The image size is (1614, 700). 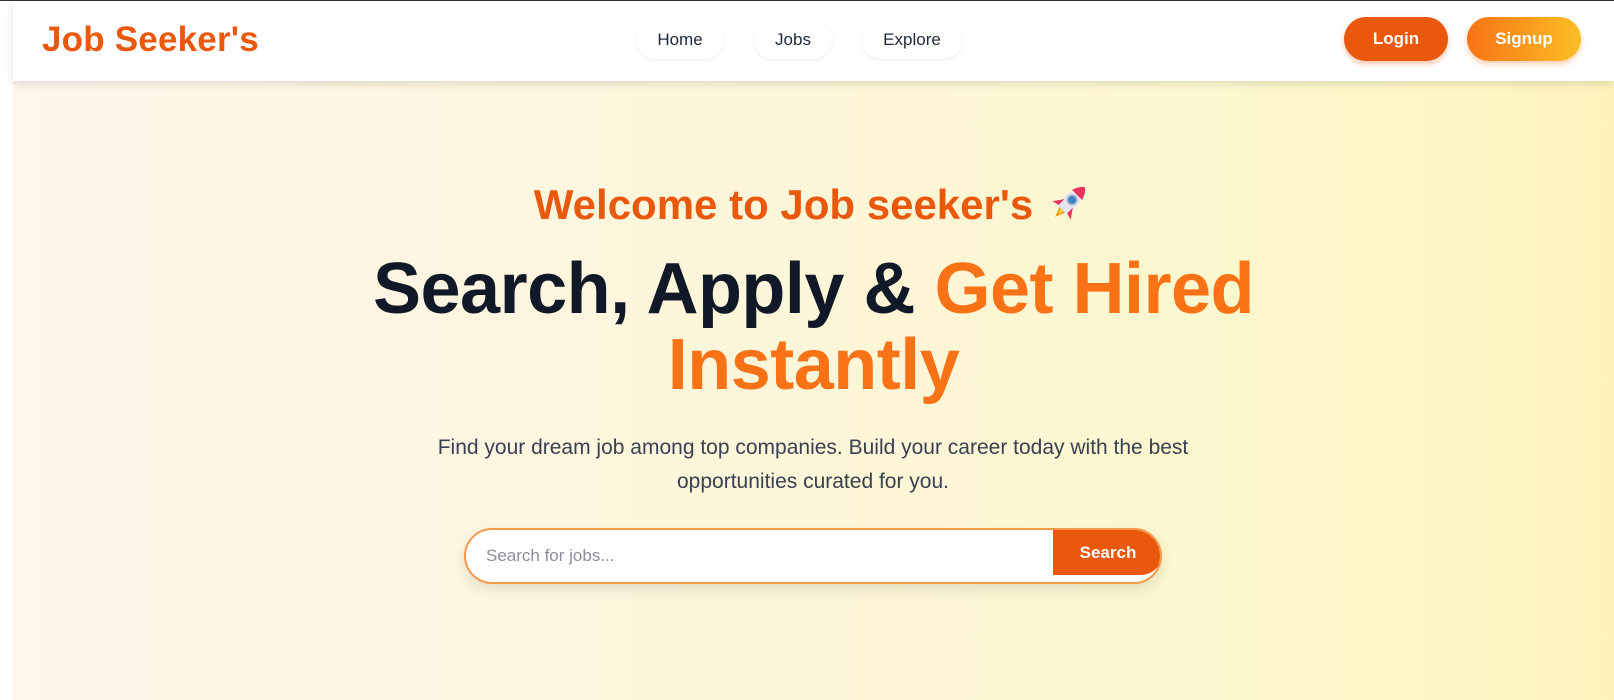 What do you see at coordinates (1094, 289) in the screenshot?
I see `headline-accent-line1: Get Hired` at bounding box center [1094, 289].